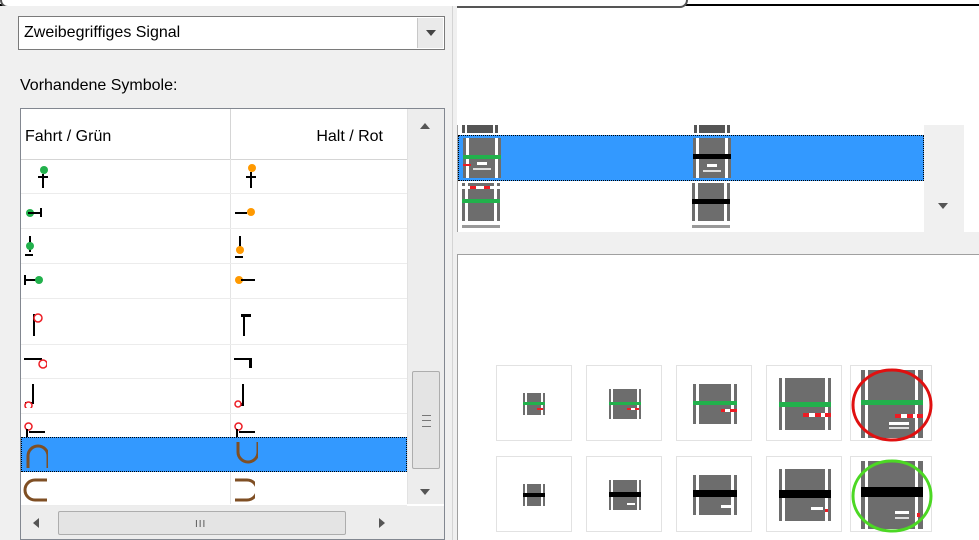 This screenshot has width=979, height=540. I want to click on column-header-fahrt: Fahrt / Grün, so click(68, 137).